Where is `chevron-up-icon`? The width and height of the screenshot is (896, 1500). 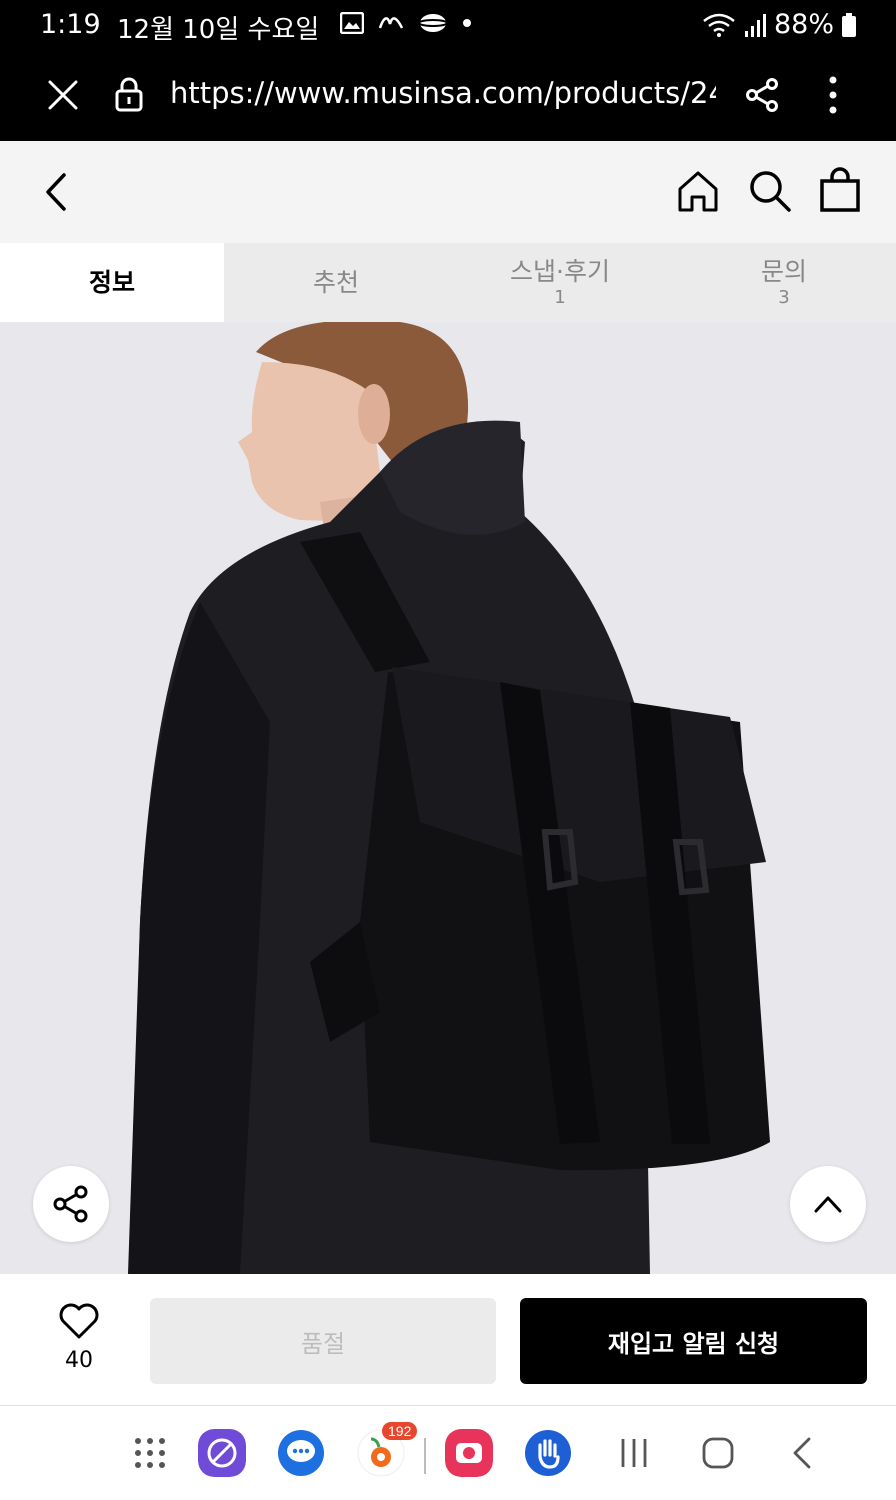 chevron-up-icon is located at coordinates (828, 1204).